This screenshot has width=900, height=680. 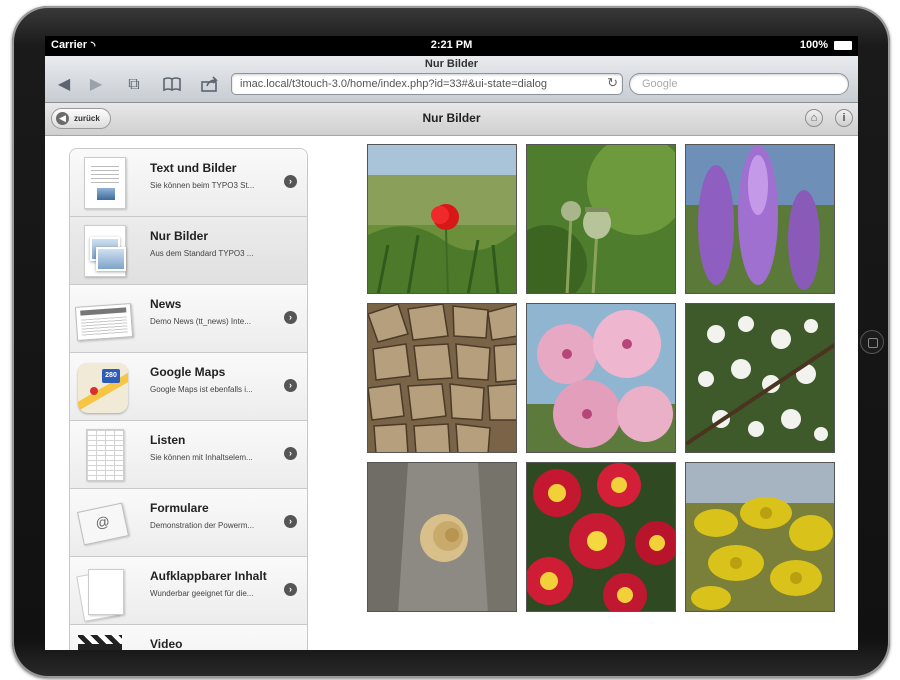 What do you see at coordinates (872, 342) in the screenshot?
I see `ipad-home-button` at bounding box center [872, 342].